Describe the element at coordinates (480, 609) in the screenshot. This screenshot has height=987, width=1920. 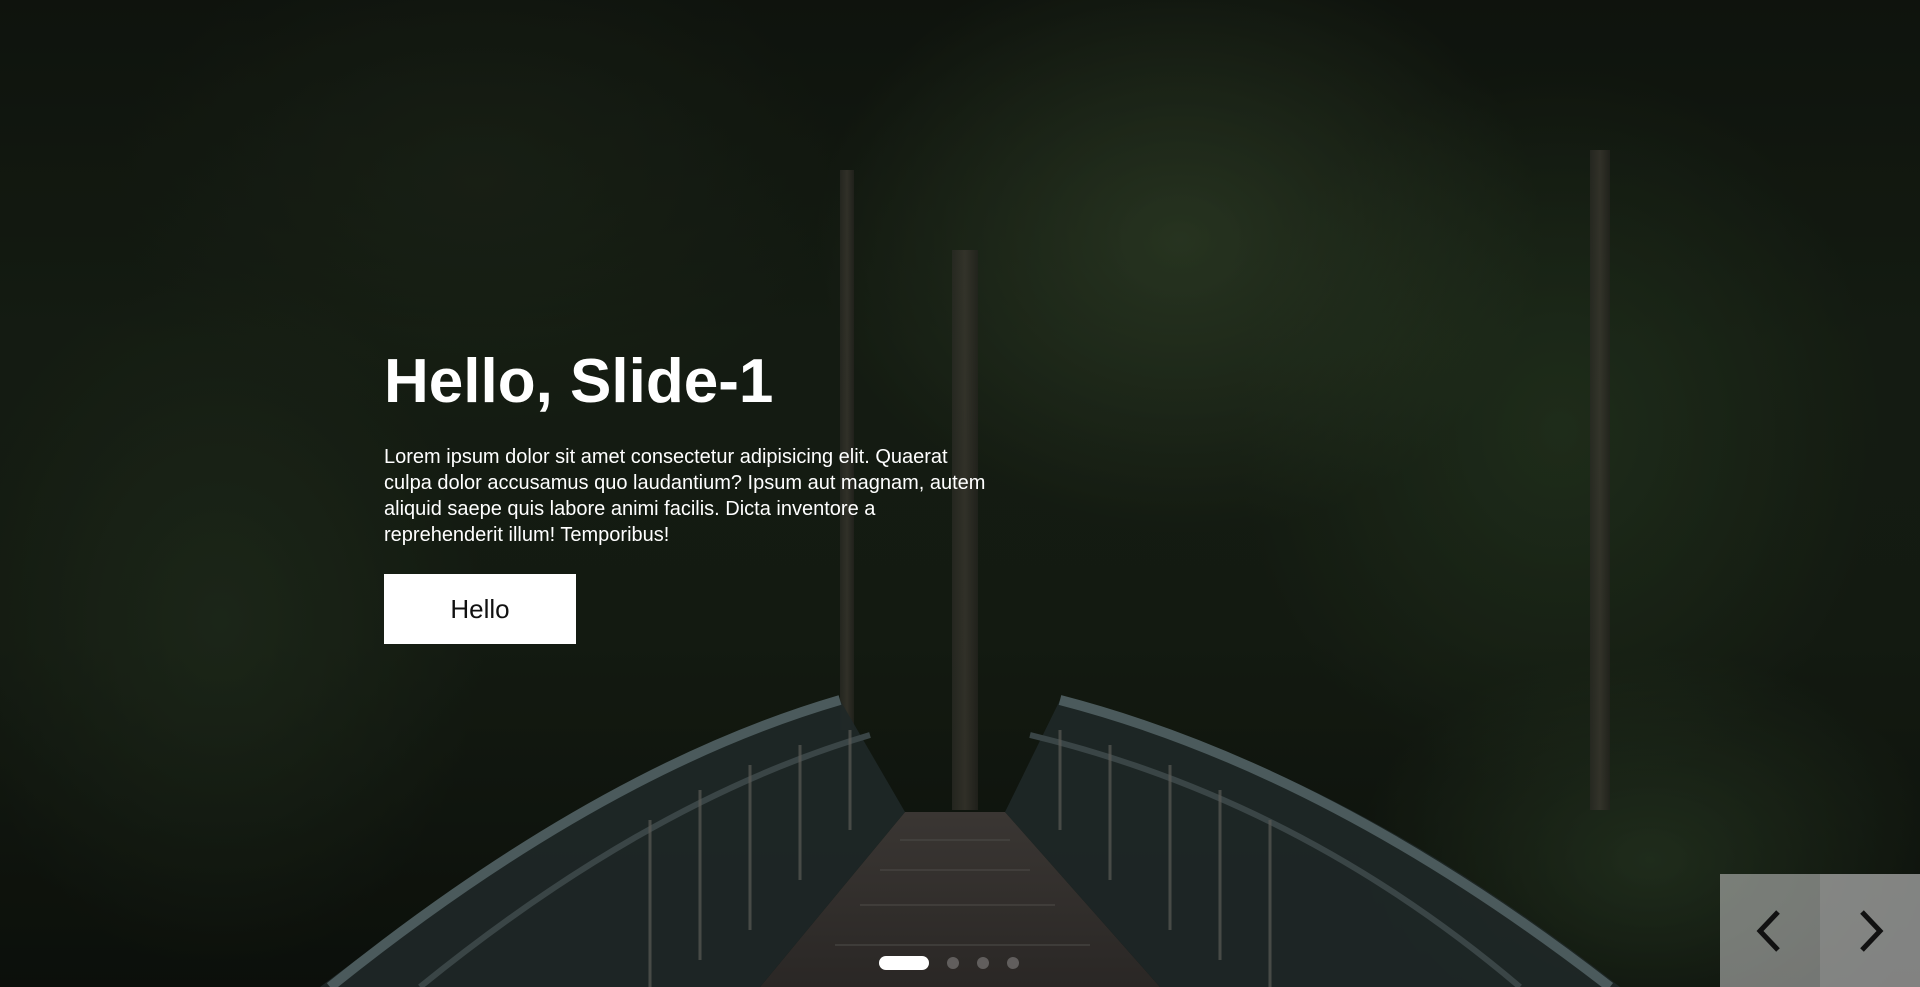
I see `hello-button: Hello` at that location.